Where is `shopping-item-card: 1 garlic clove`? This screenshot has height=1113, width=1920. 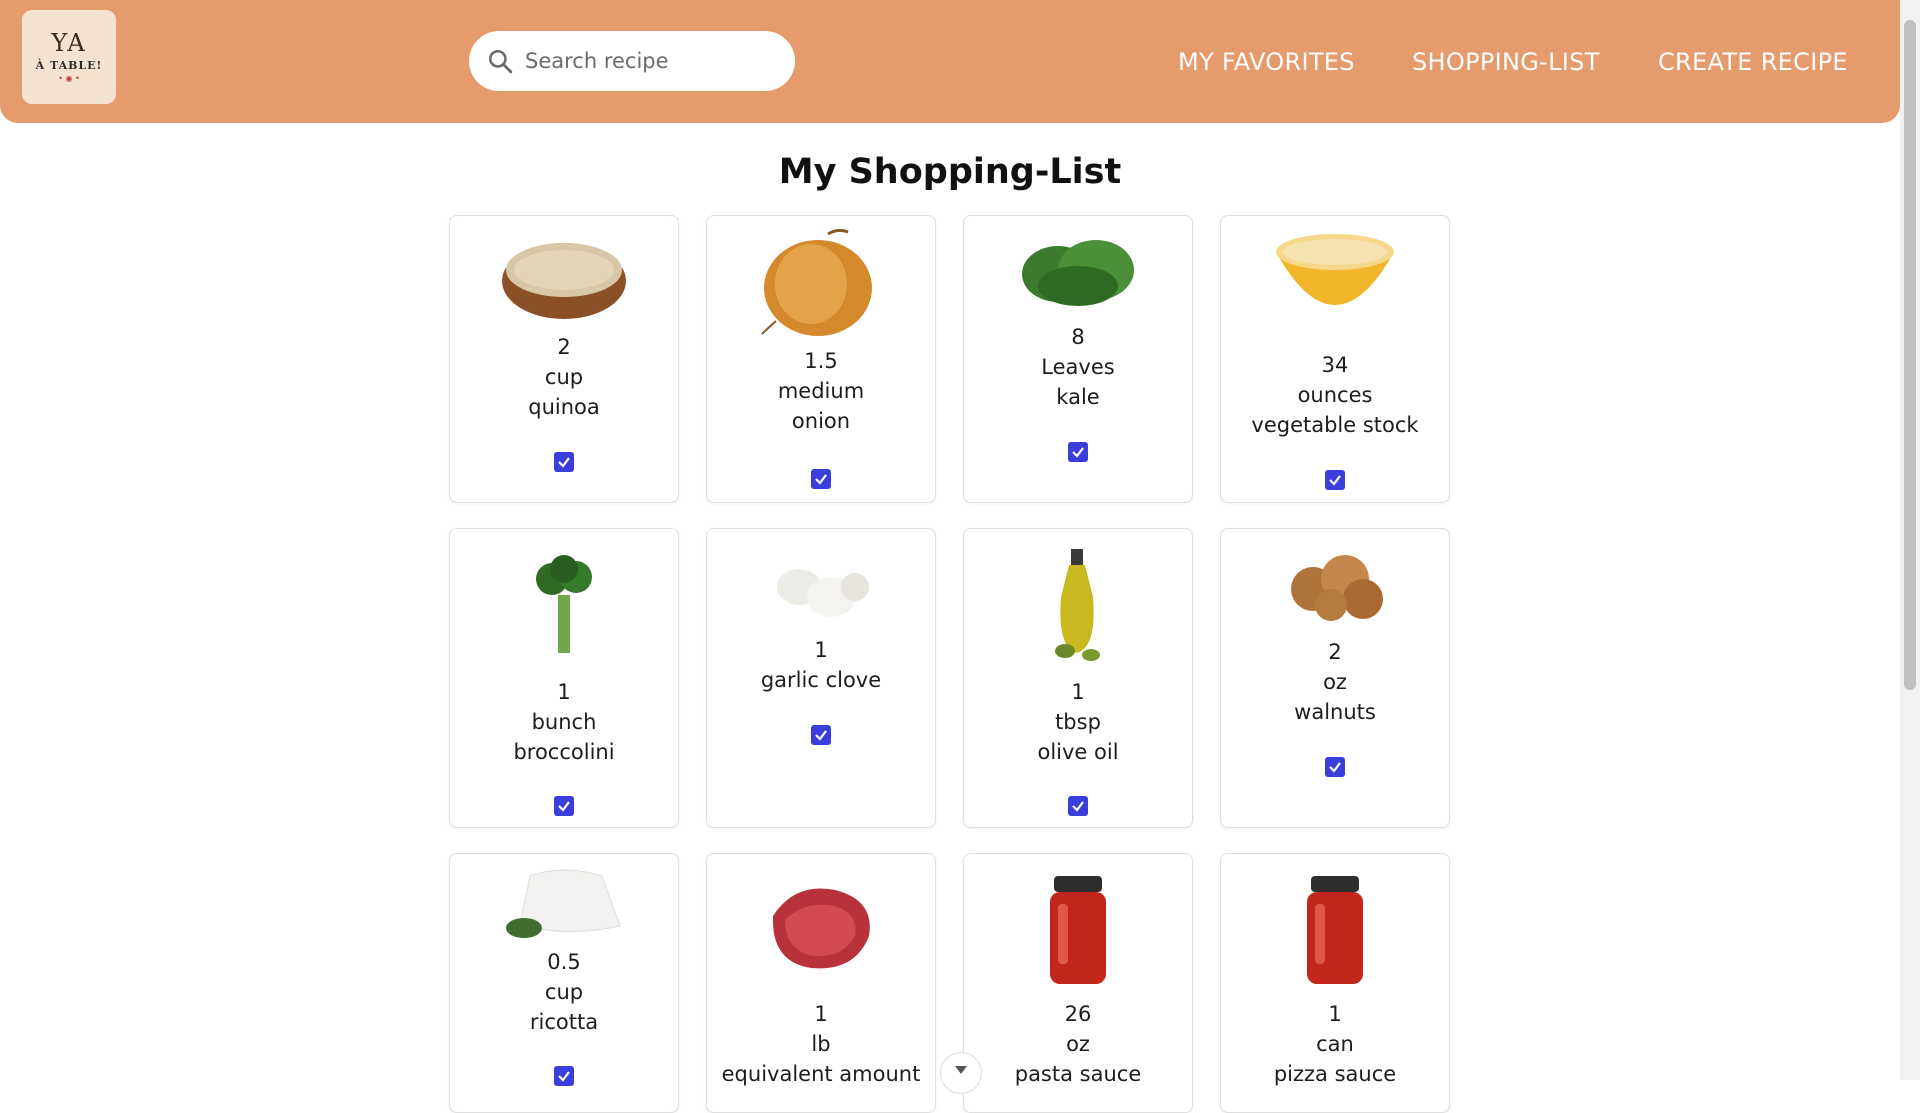
shopping-item-card: 1 garlic clove is located at coordinates (821, 678).